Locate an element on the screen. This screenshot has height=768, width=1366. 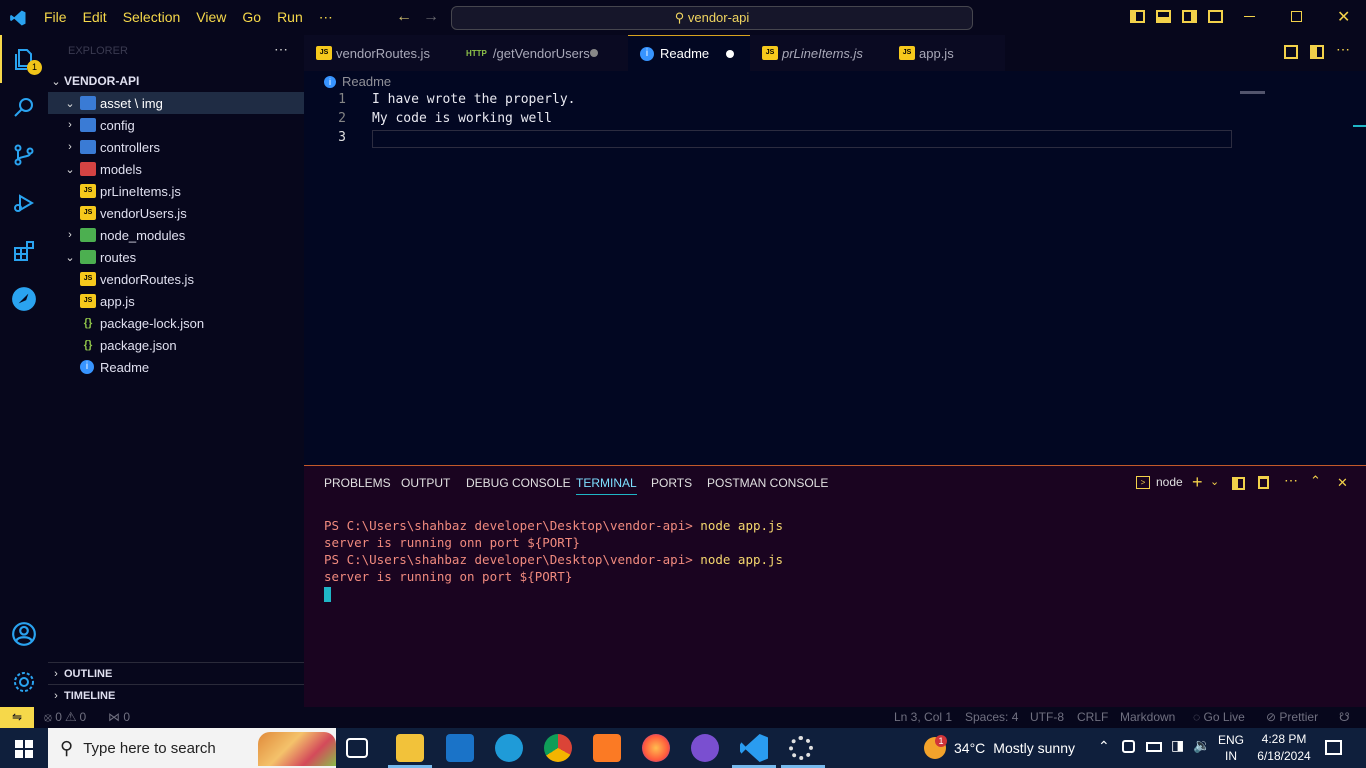
tree-item: › node_modules is located at coordinates (176, 235).